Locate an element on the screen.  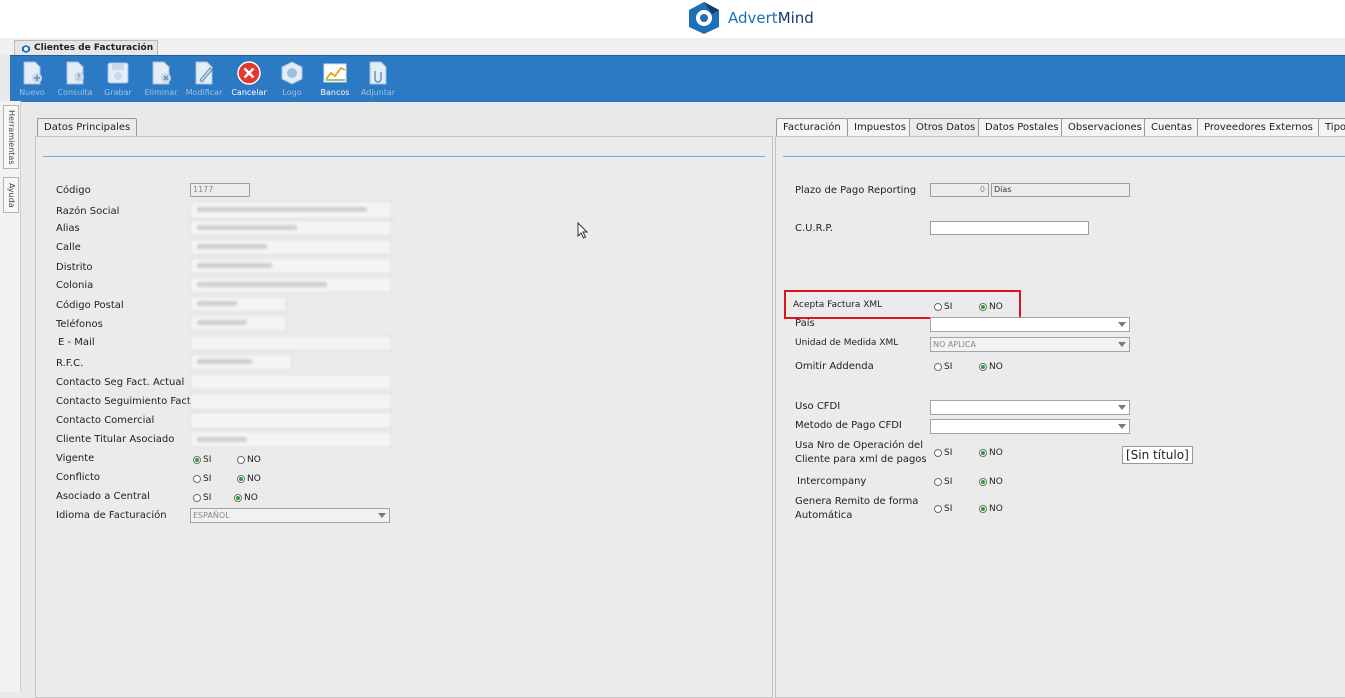
logo-button: Logo is located at coordinates (292, 79).